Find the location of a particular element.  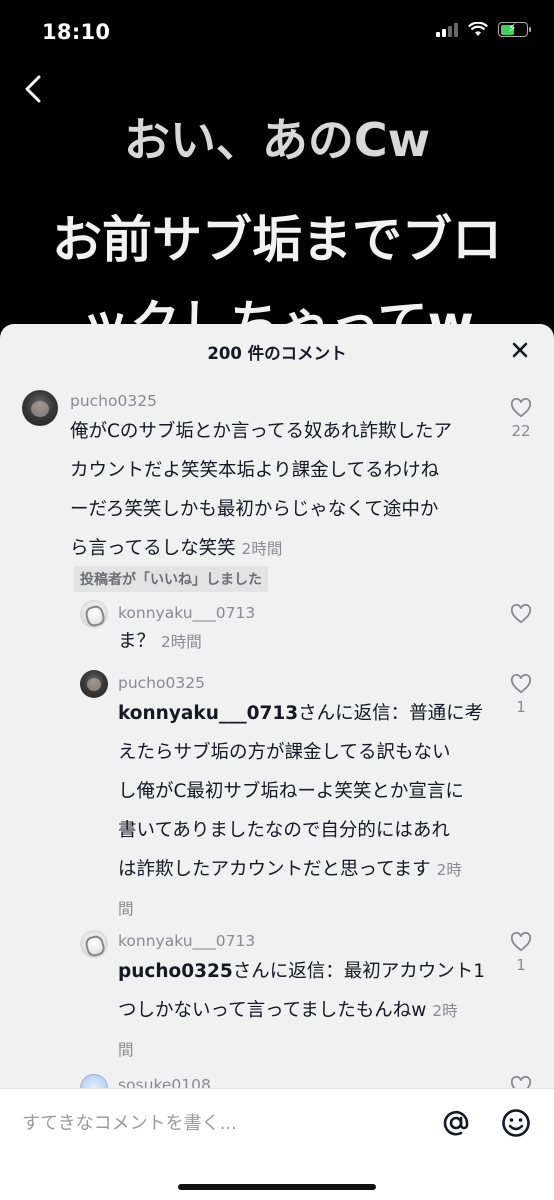

status-icons: ⚡ is located at coordinates (483, 29).